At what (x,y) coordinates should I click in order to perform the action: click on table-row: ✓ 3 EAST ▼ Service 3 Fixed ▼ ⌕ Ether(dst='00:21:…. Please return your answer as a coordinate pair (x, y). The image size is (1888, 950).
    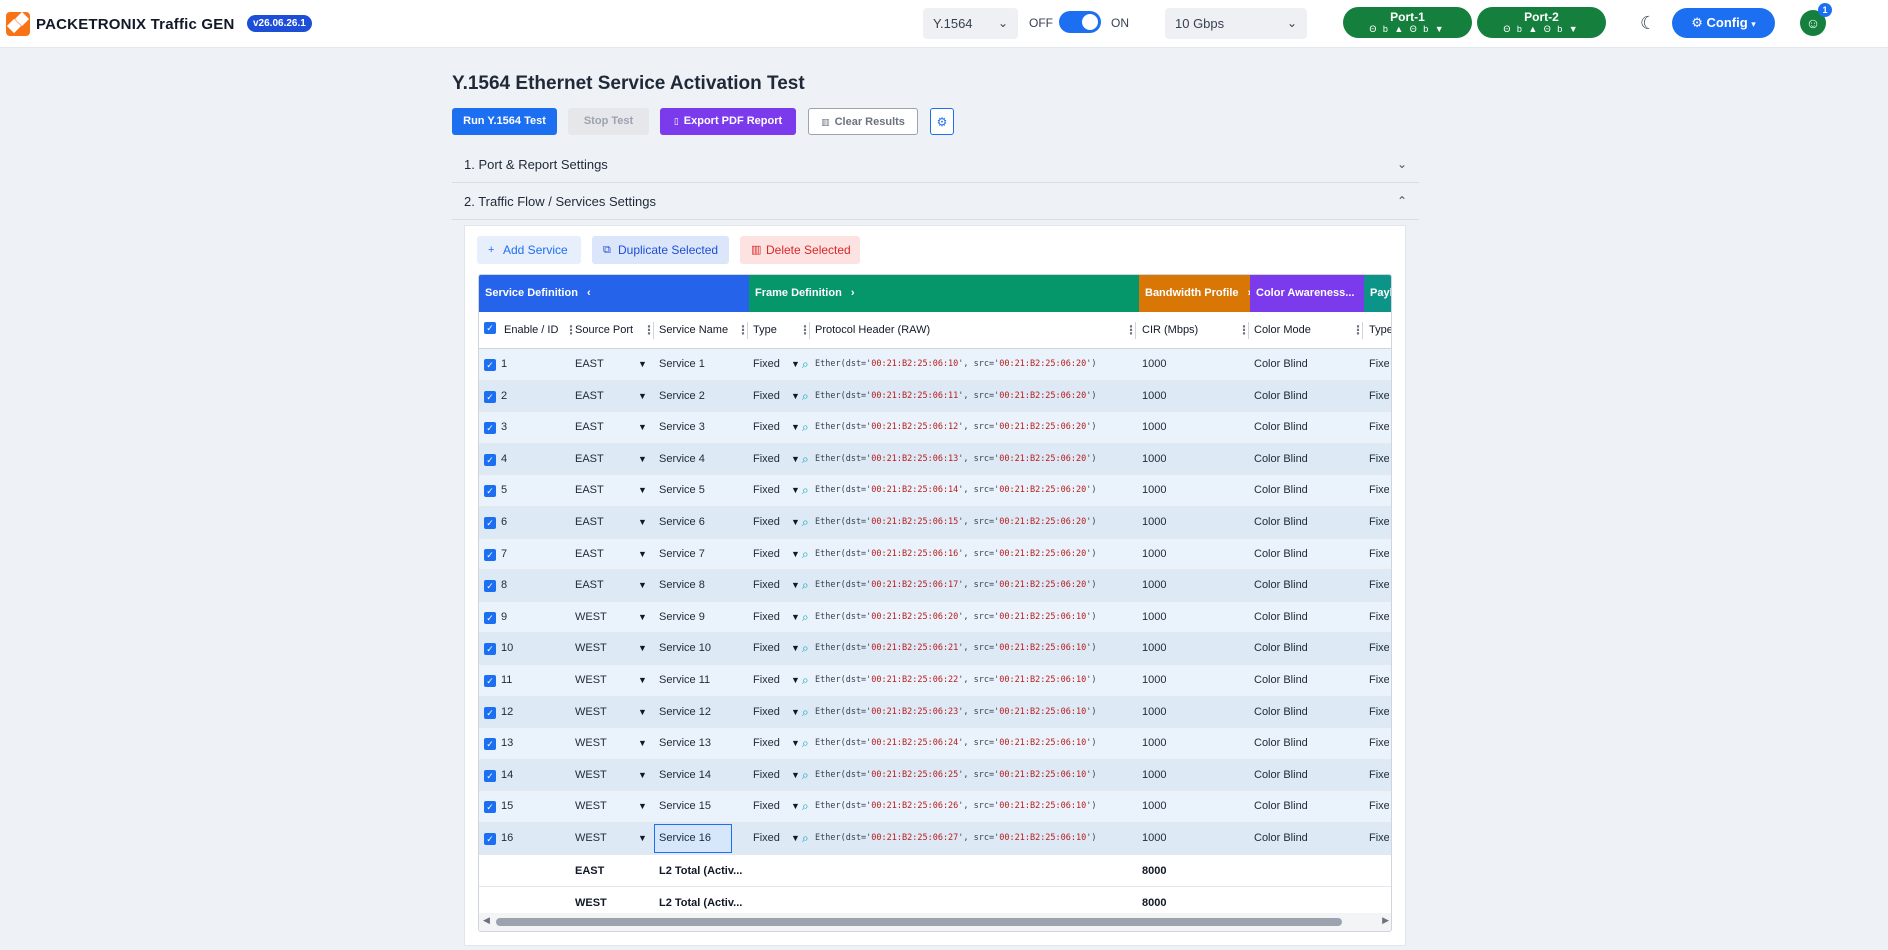
    Looking at the image, I should click on (935, 428).